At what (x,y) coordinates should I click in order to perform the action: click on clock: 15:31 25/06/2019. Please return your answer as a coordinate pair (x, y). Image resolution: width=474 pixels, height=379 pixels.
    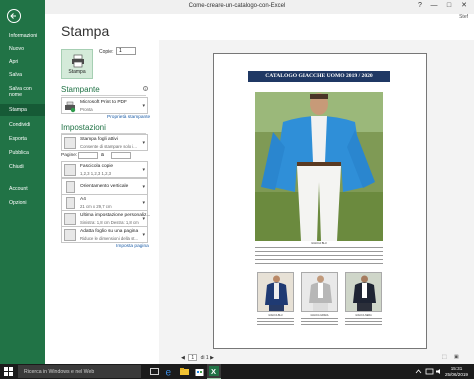
    Looking at the image, I should click on (456, 371).